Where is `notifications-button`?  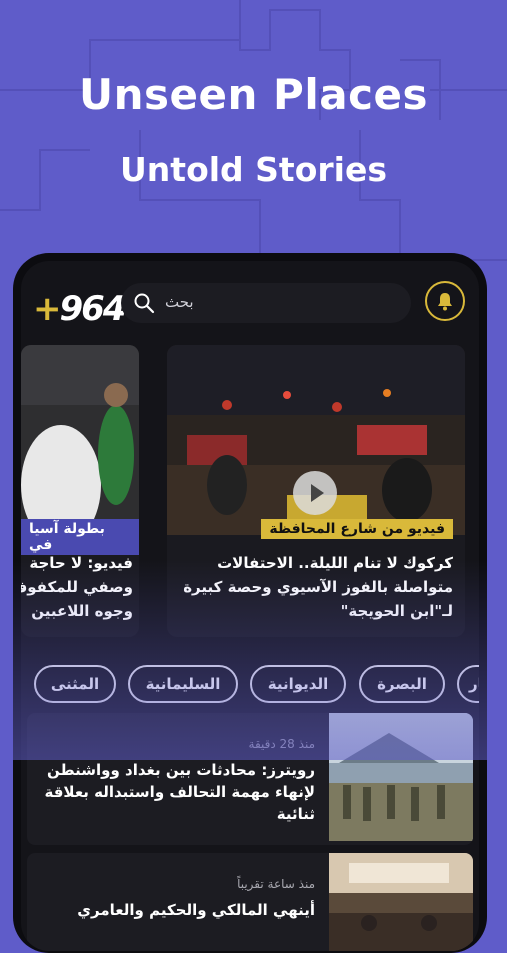 notifications-button is located at coordinates (445, 301).